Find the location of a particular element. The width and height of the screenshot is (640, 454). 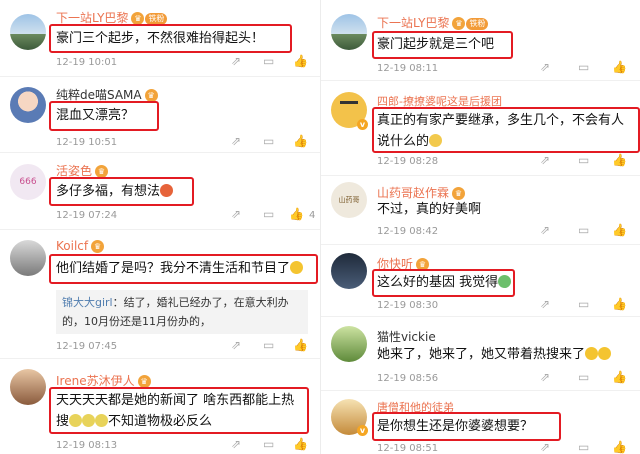

avatar: 666 is located at coordinates (28, 182).